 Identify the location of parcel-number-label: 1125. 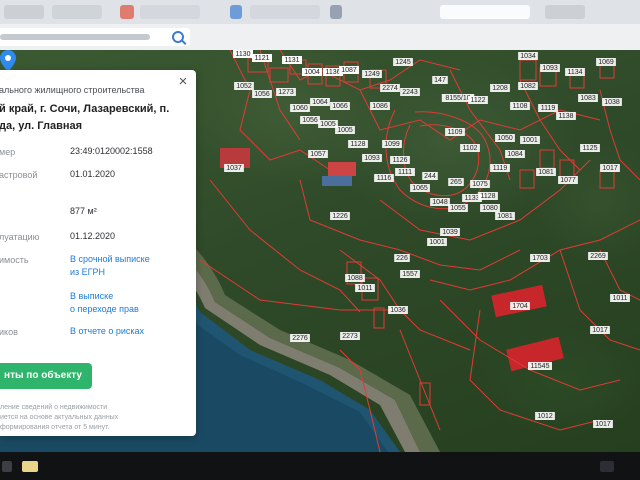
(590, 148).